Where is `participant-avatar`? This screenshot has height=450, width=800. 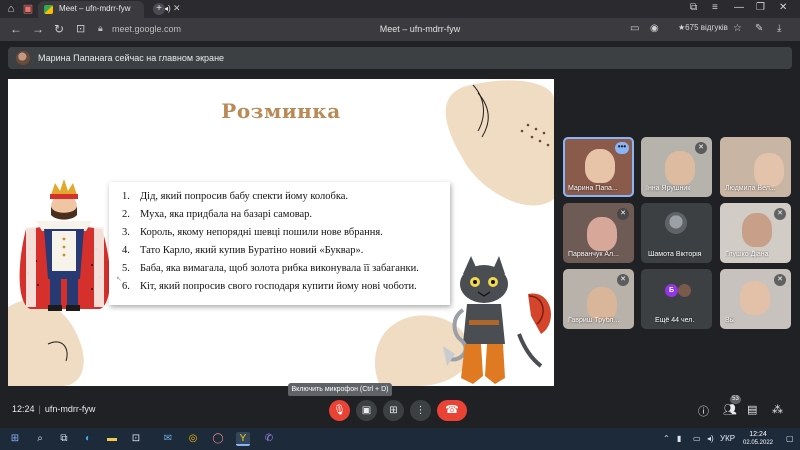
participant-avatar is located at coordinates (676, 223).